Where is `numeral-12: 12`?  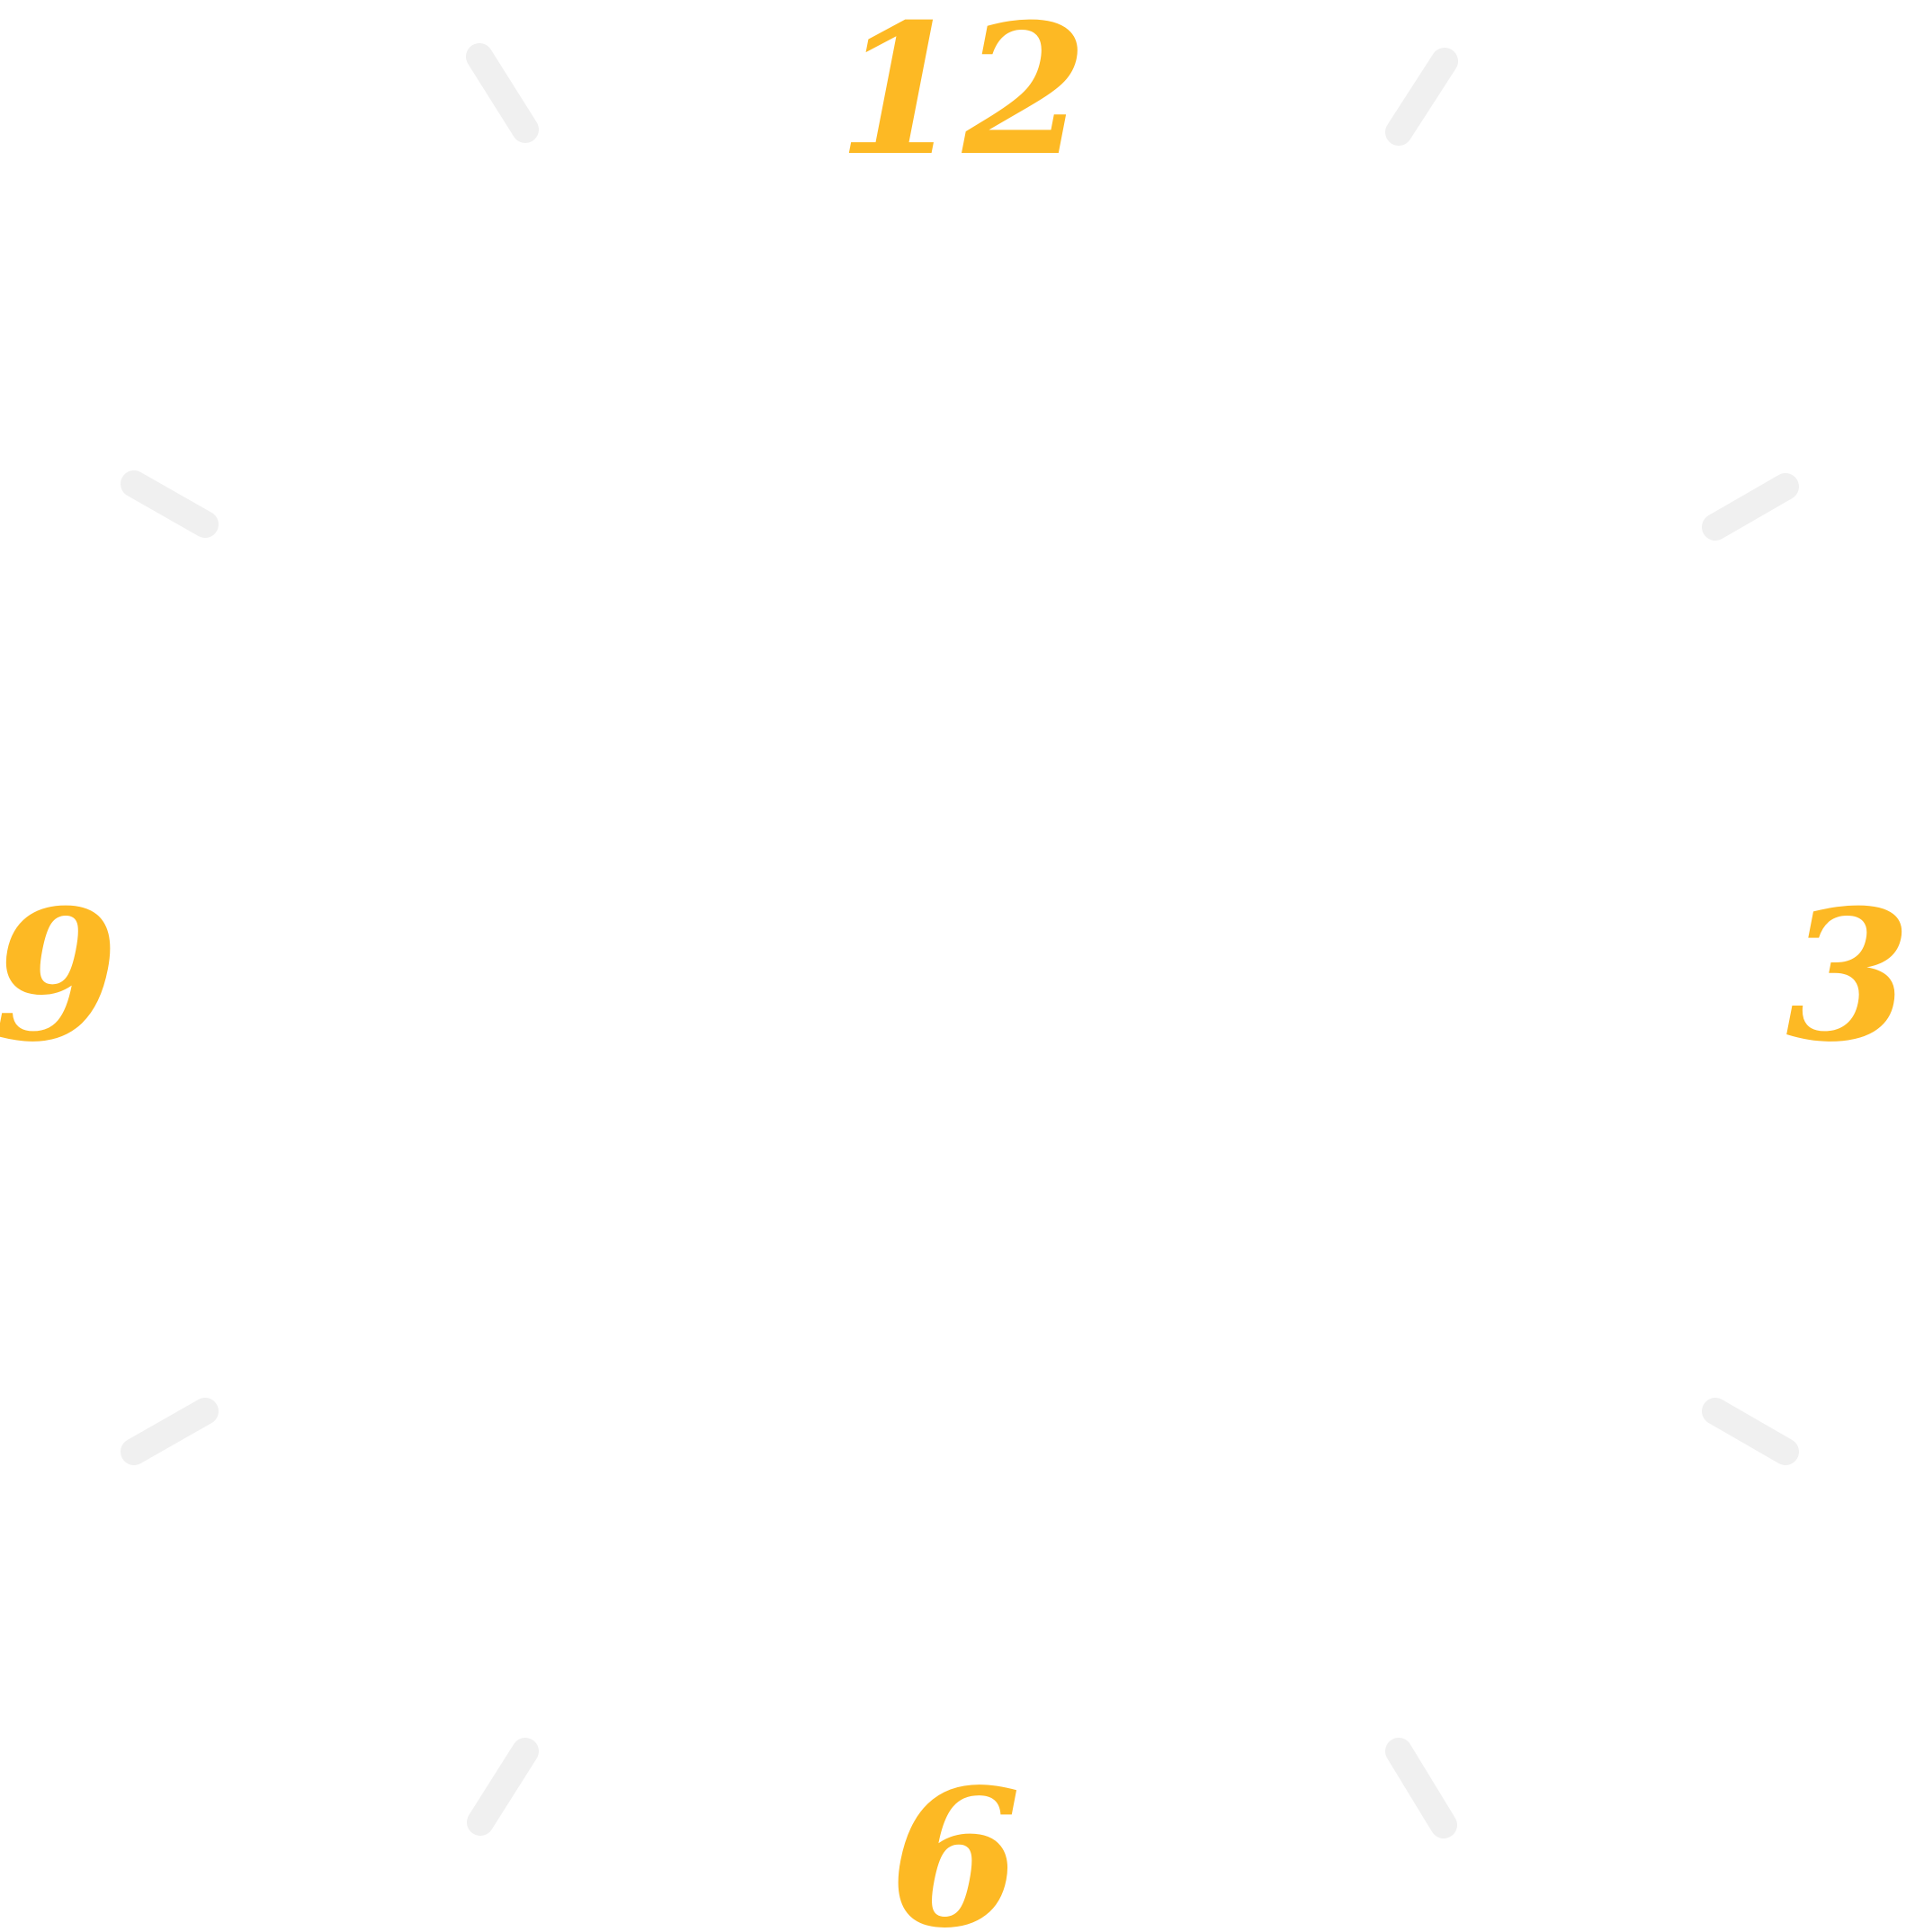
numeral-12: 12 is located at coordinates (962, 98).